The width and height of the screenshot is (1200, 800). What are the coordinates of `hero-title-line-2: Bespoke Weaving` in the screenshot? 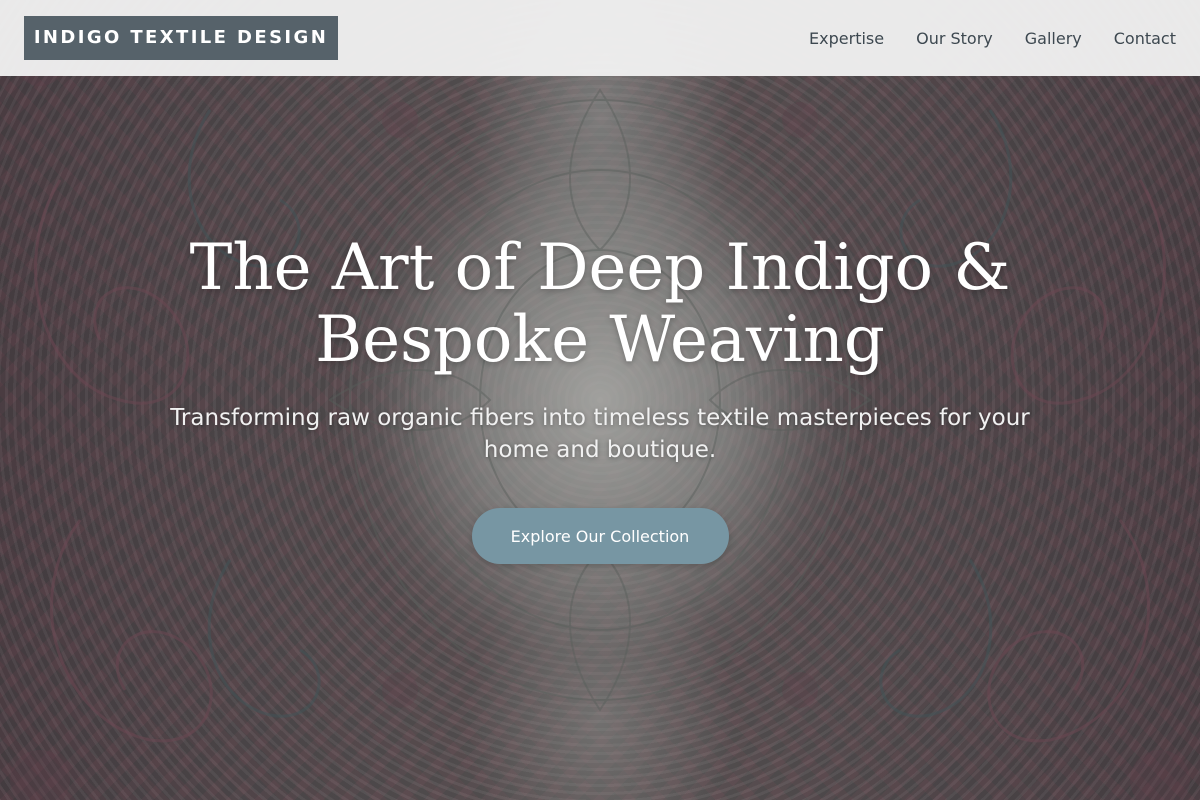 It's located at (600, 340).